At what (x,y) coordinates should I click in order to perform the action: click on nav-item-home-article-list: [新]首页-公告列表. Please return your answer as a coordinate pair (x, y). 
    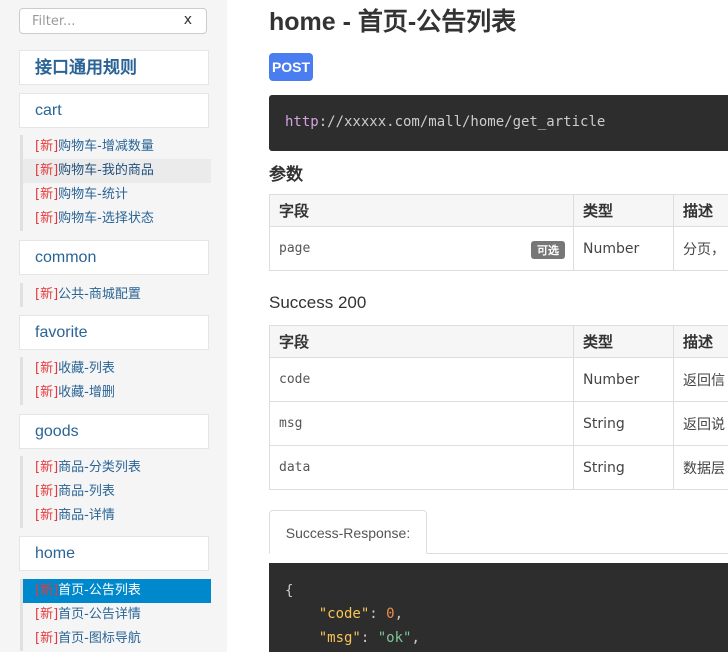
    Looking at the image, I should click on (117, 591).